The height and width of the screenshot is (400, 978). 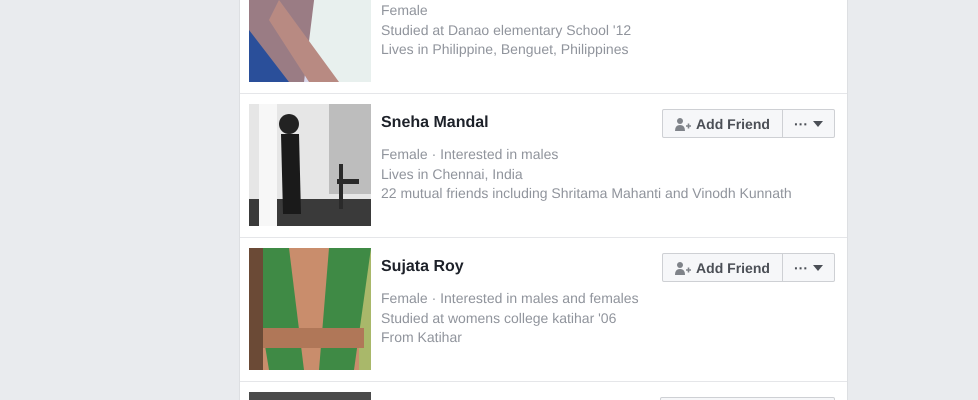 What do you see at coordinates (587, 193) in the screenshot?
I see `profile-detail: 22 mutual friends including Shritama Mahanti and Vinodh Kunnath` at bounding box center [587, 193].